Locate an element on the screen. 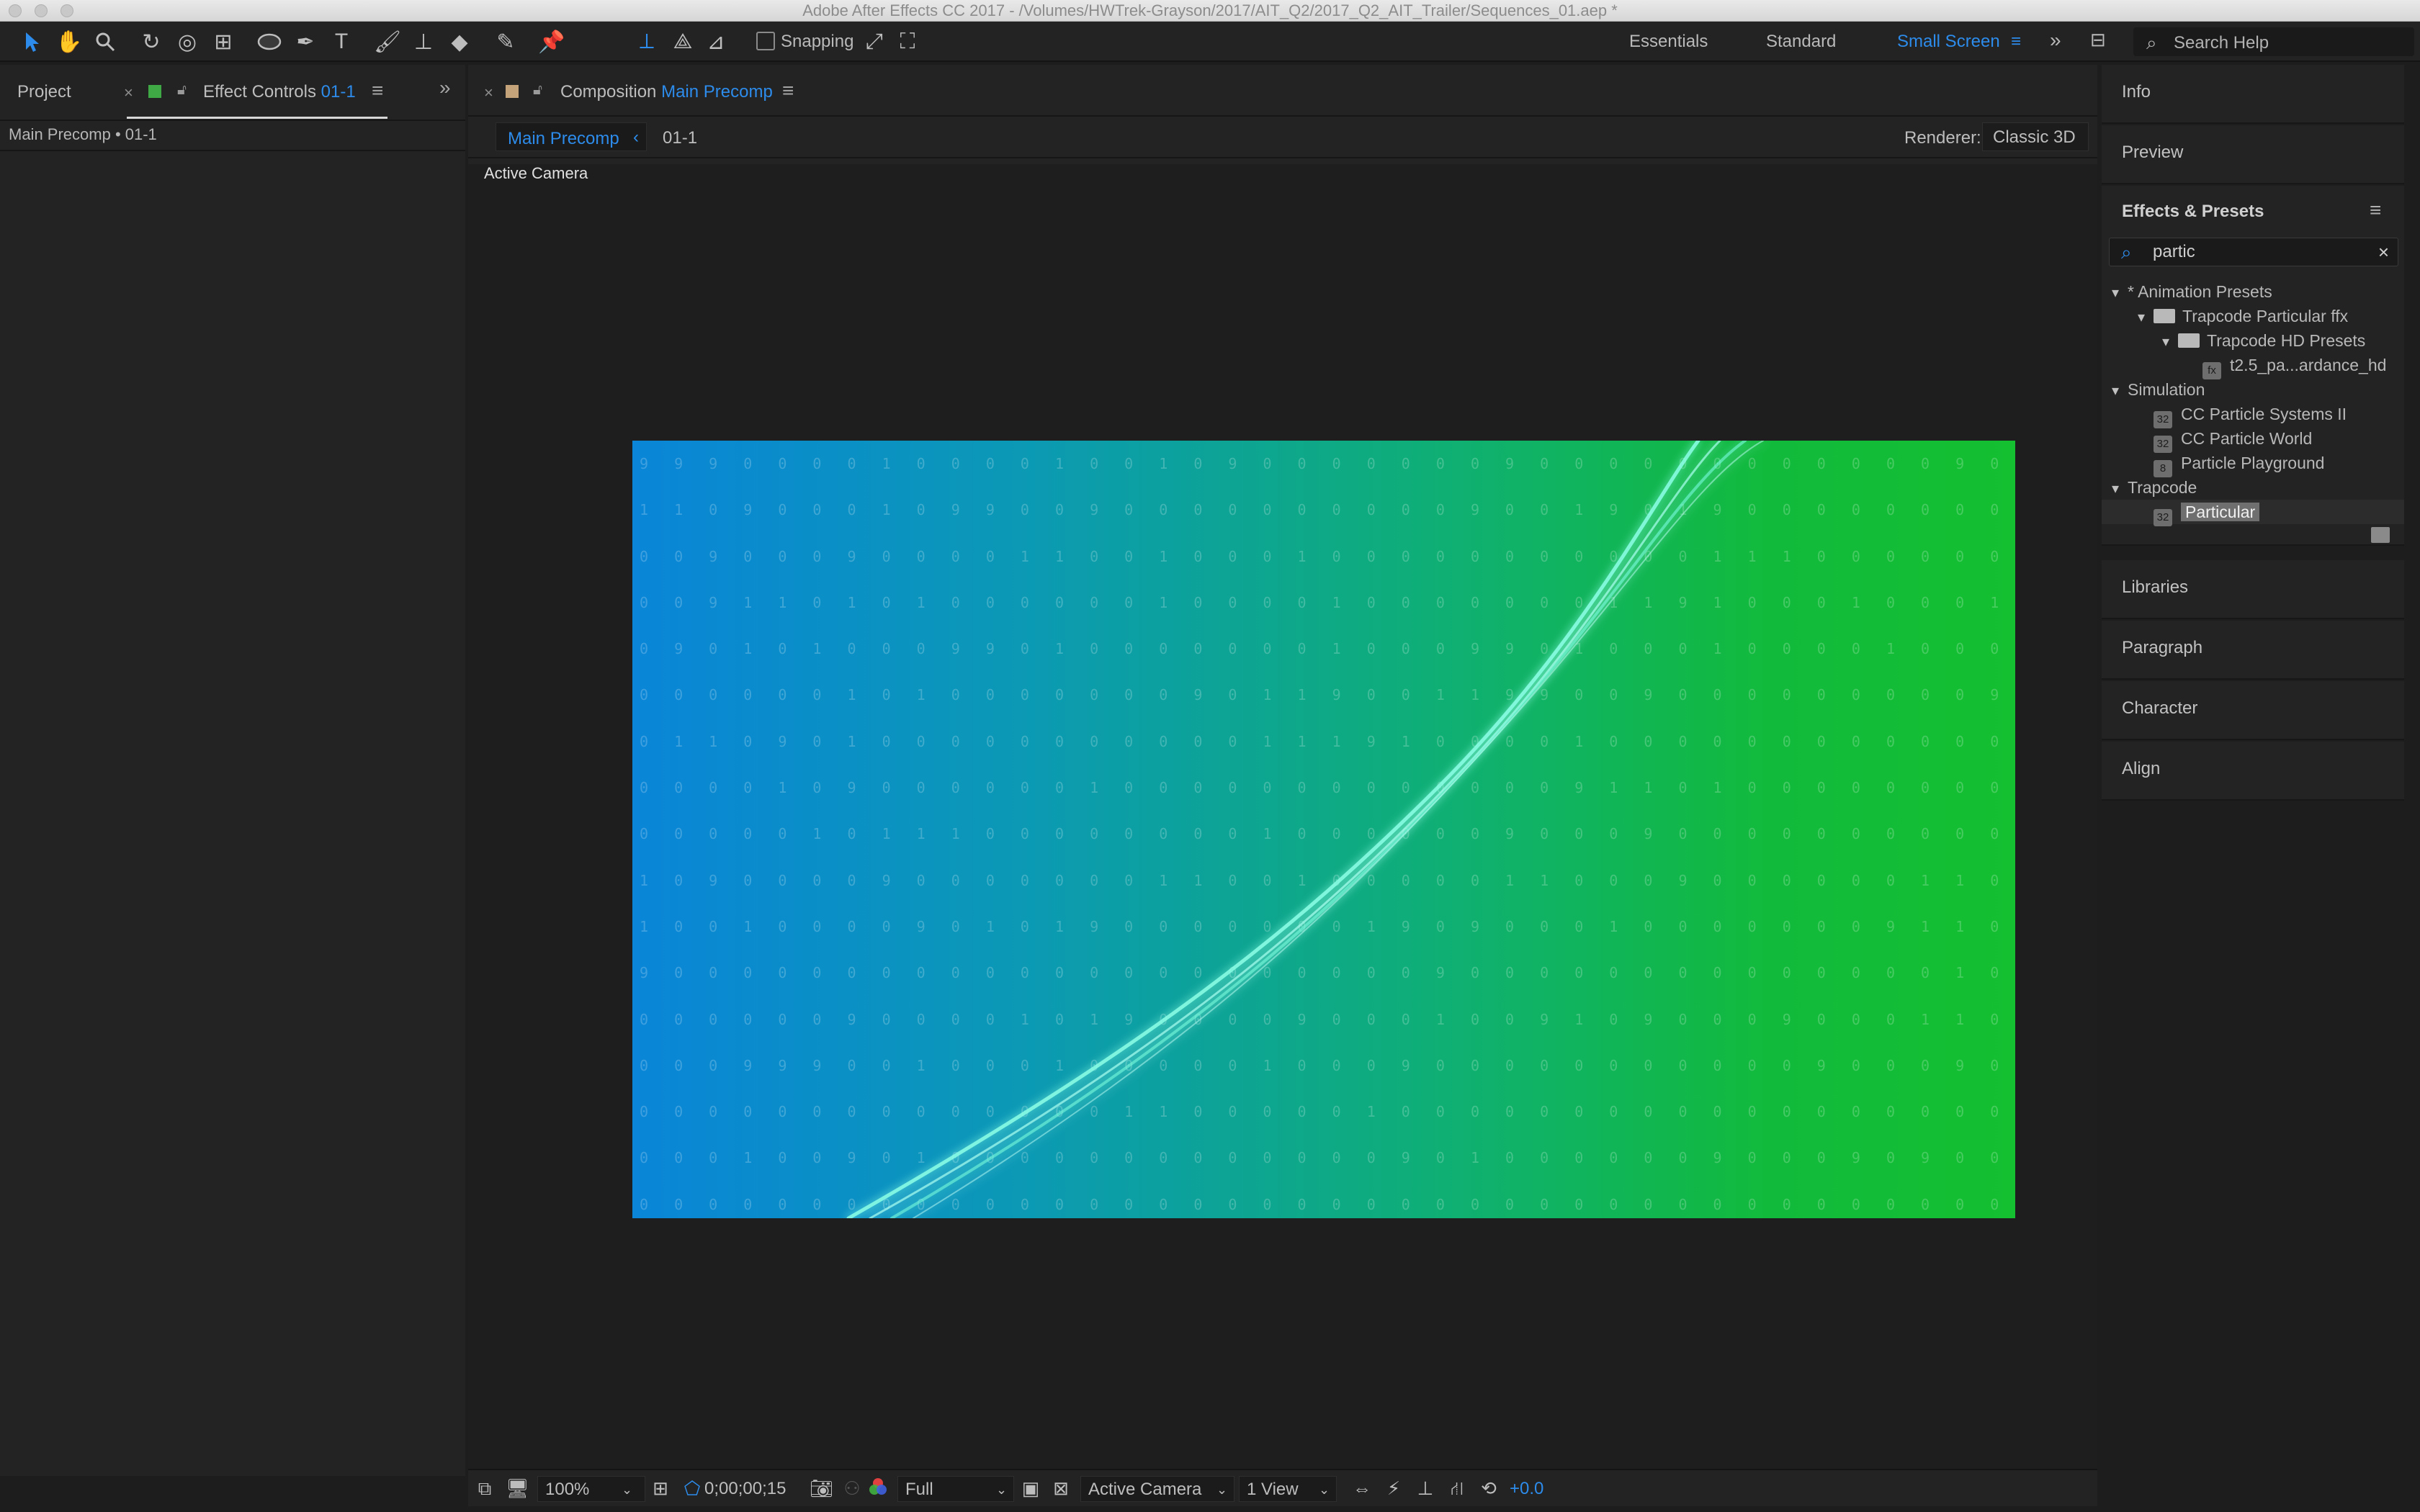  current-time: 0;00;00;15 is located at coordinates (745, 1489).